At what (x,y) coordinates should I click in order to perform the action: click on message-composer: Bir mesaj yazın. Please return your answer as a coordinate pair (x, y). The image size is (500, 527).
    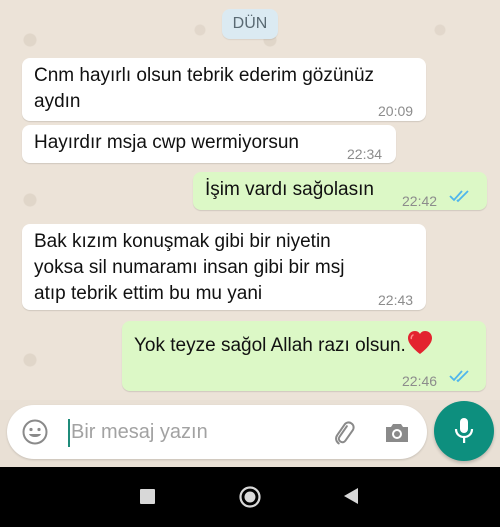
    Looking at the image, I should click on (217, 432).